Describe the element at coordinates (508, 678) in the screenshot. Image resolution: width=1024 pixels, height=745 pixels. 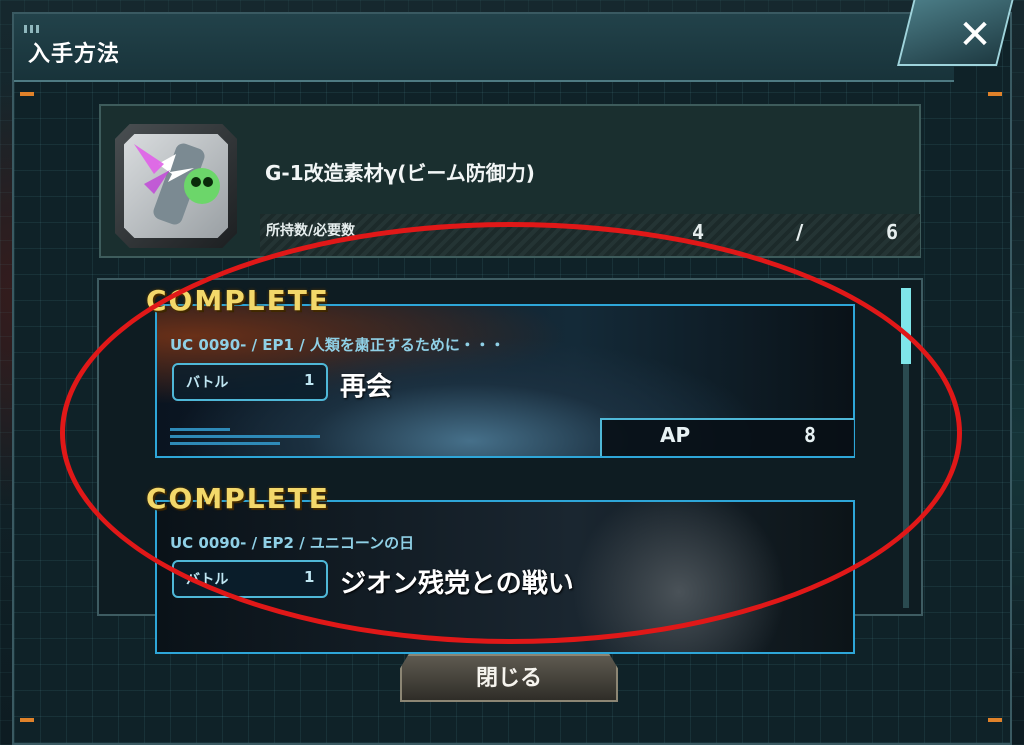
I see `close-dialog-label: 閉じる` at that location.